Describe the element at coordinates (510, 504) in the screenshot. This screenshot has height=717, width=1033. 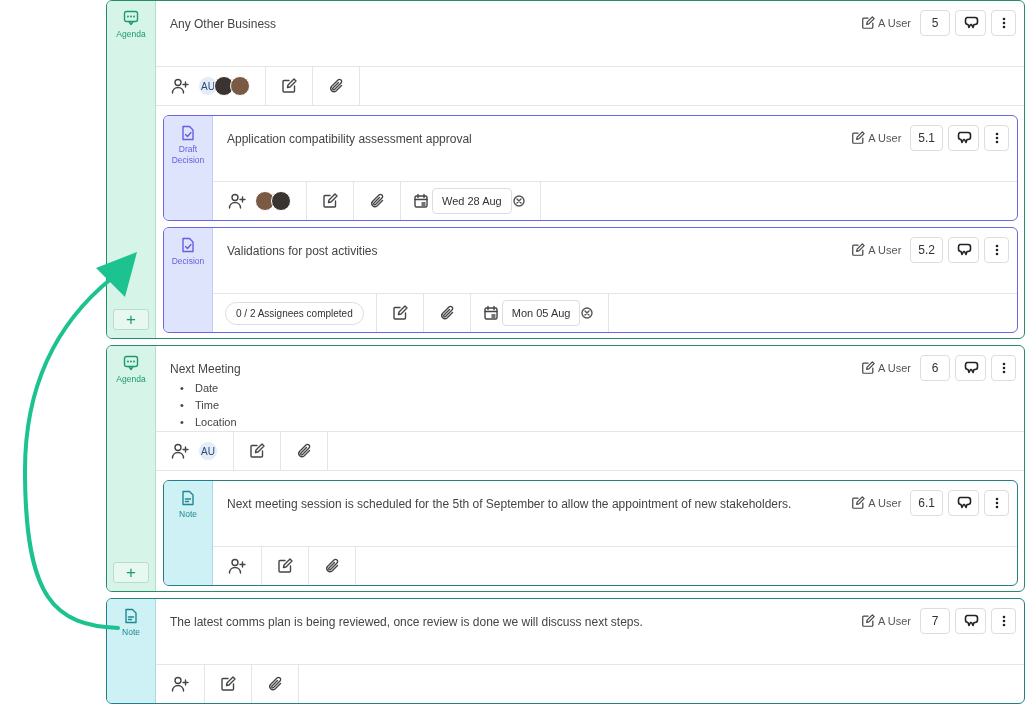
I see `item-title: Next meeting session is scheduled for the 5th of September to allow the appointment of new stakeholders.` at that location.